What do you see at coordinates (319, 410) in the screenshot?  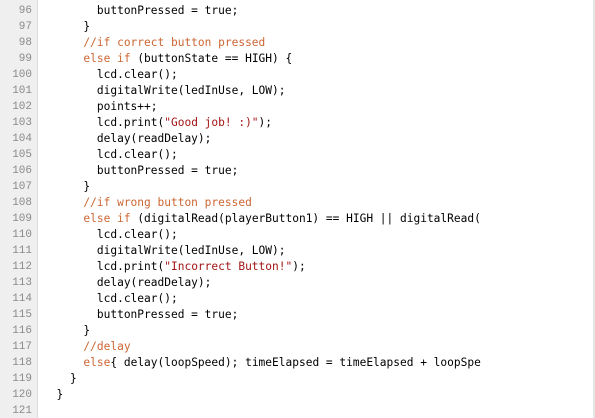 I see `code-line` at bounding box center [319, 410].